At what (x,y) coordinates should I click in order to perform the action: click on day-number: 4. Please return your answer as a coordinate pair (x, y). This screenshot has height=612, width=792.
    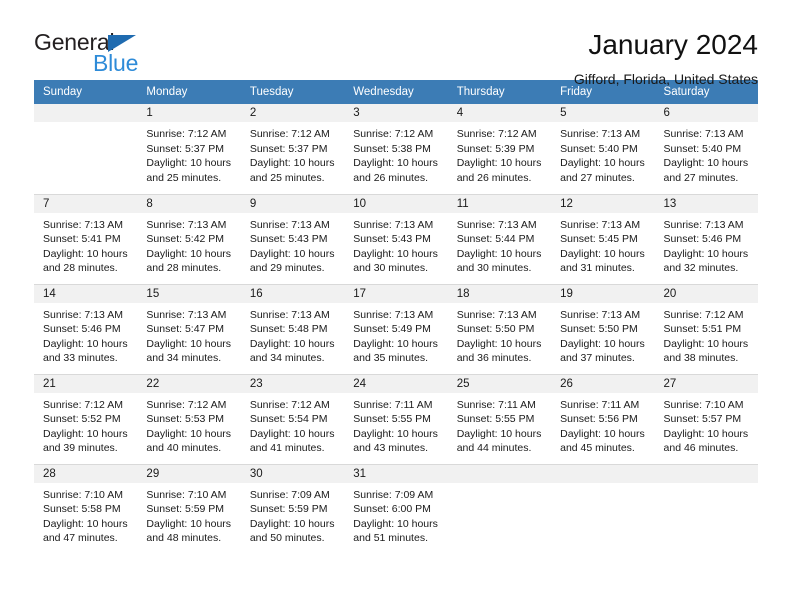
    Looking at the image, I should click on (499, 113).